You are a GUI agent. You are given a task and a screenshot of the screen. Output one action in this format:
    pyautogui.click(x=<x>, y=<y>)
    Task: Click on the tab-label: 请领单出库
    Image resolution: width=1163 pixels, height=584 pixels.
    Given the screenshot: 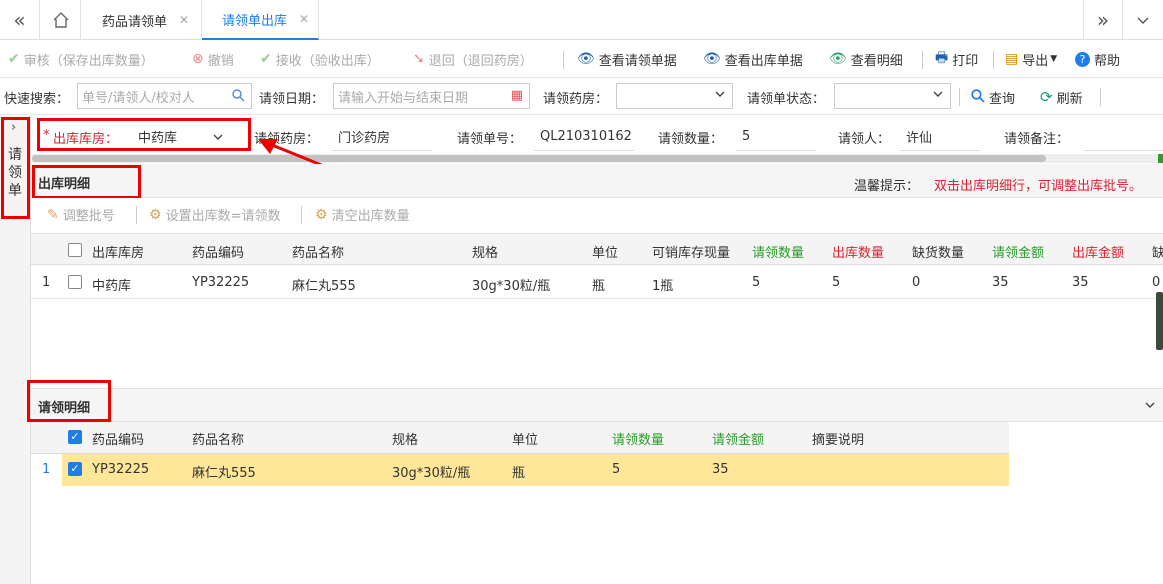 What is the action you would take?
    pyautogui.click(x=255, y=21)
    